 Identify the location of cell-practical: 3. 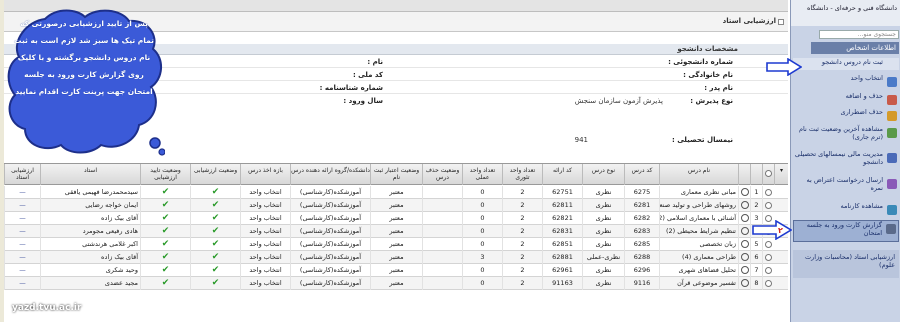
(482, 257).